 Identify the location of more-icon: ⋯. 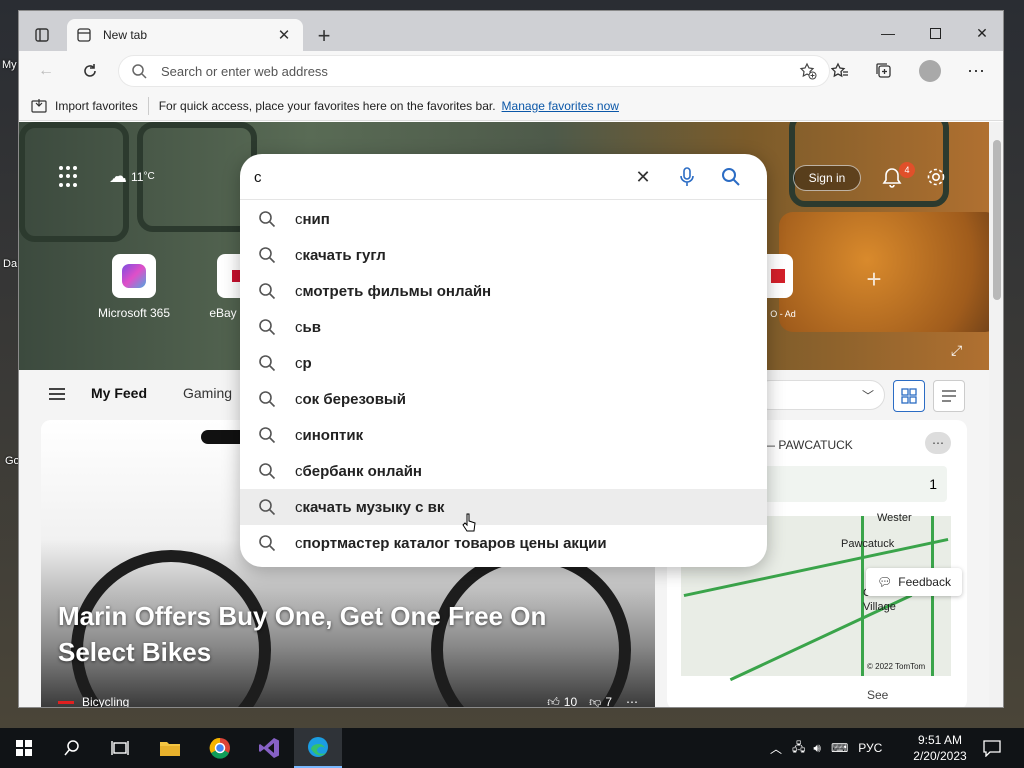
(976, 70).